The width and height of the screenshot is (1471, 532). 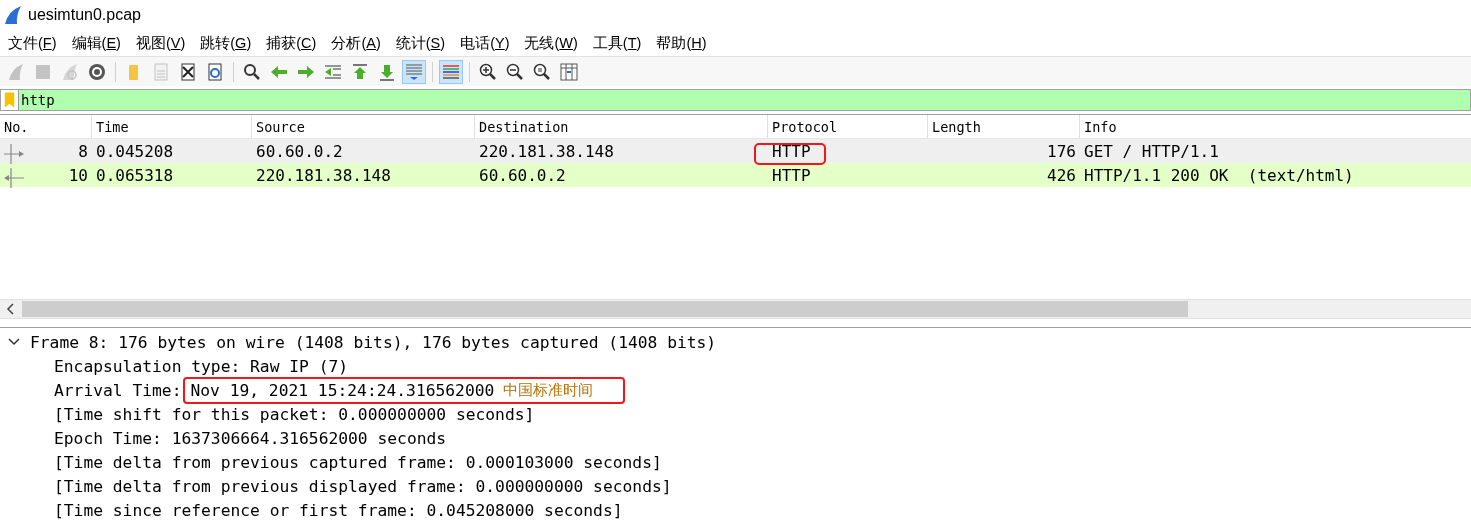 I want to click on detail-text: Frame 8: 176 bytes on wire (1408 bits), 176 bytes captured (1408 bits), so click(x=373, y=342).